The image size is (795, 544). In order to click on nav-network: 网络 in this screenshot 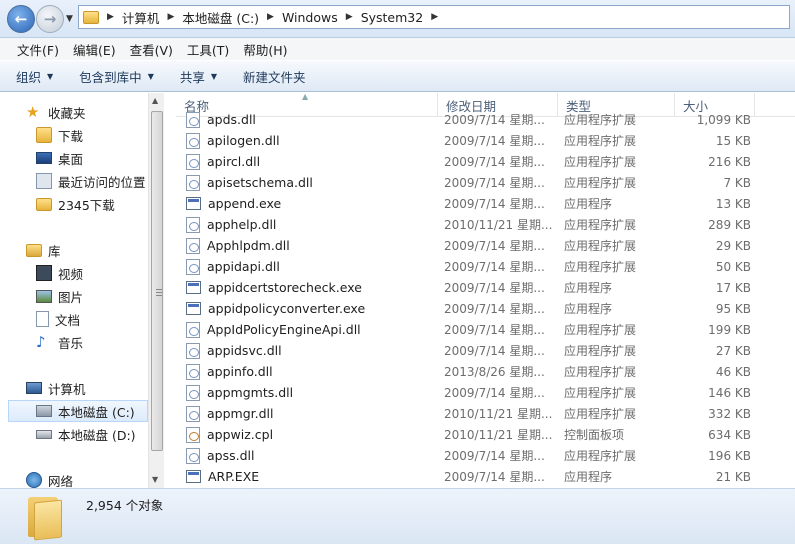, I will do `click(49, 478)`.